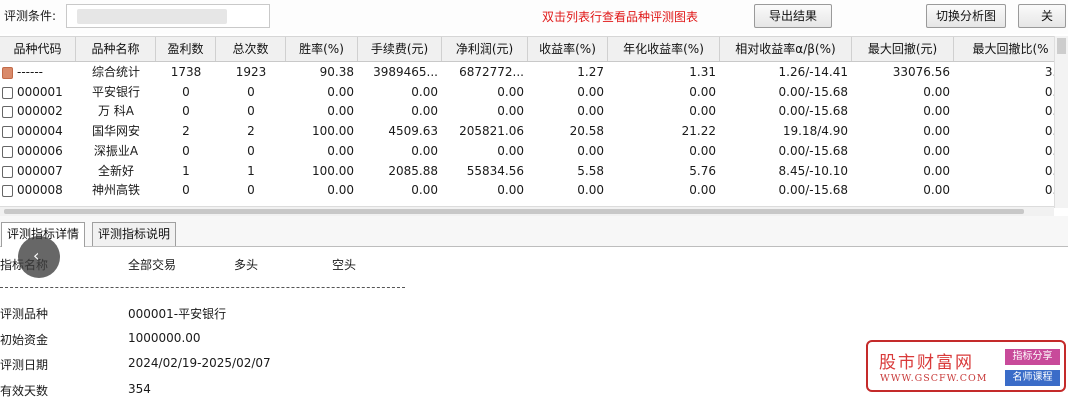  I want to click on separator-line, so click(202, 287).